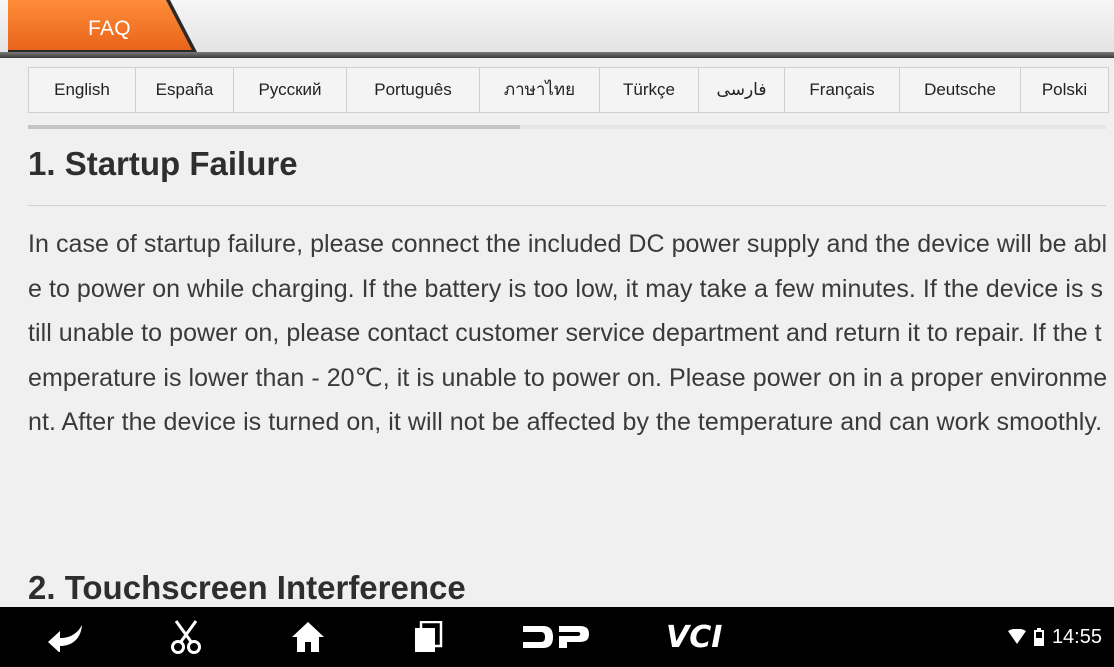  I want to click on section-title: 2. Touchscreen Interference, so click(247, 587).